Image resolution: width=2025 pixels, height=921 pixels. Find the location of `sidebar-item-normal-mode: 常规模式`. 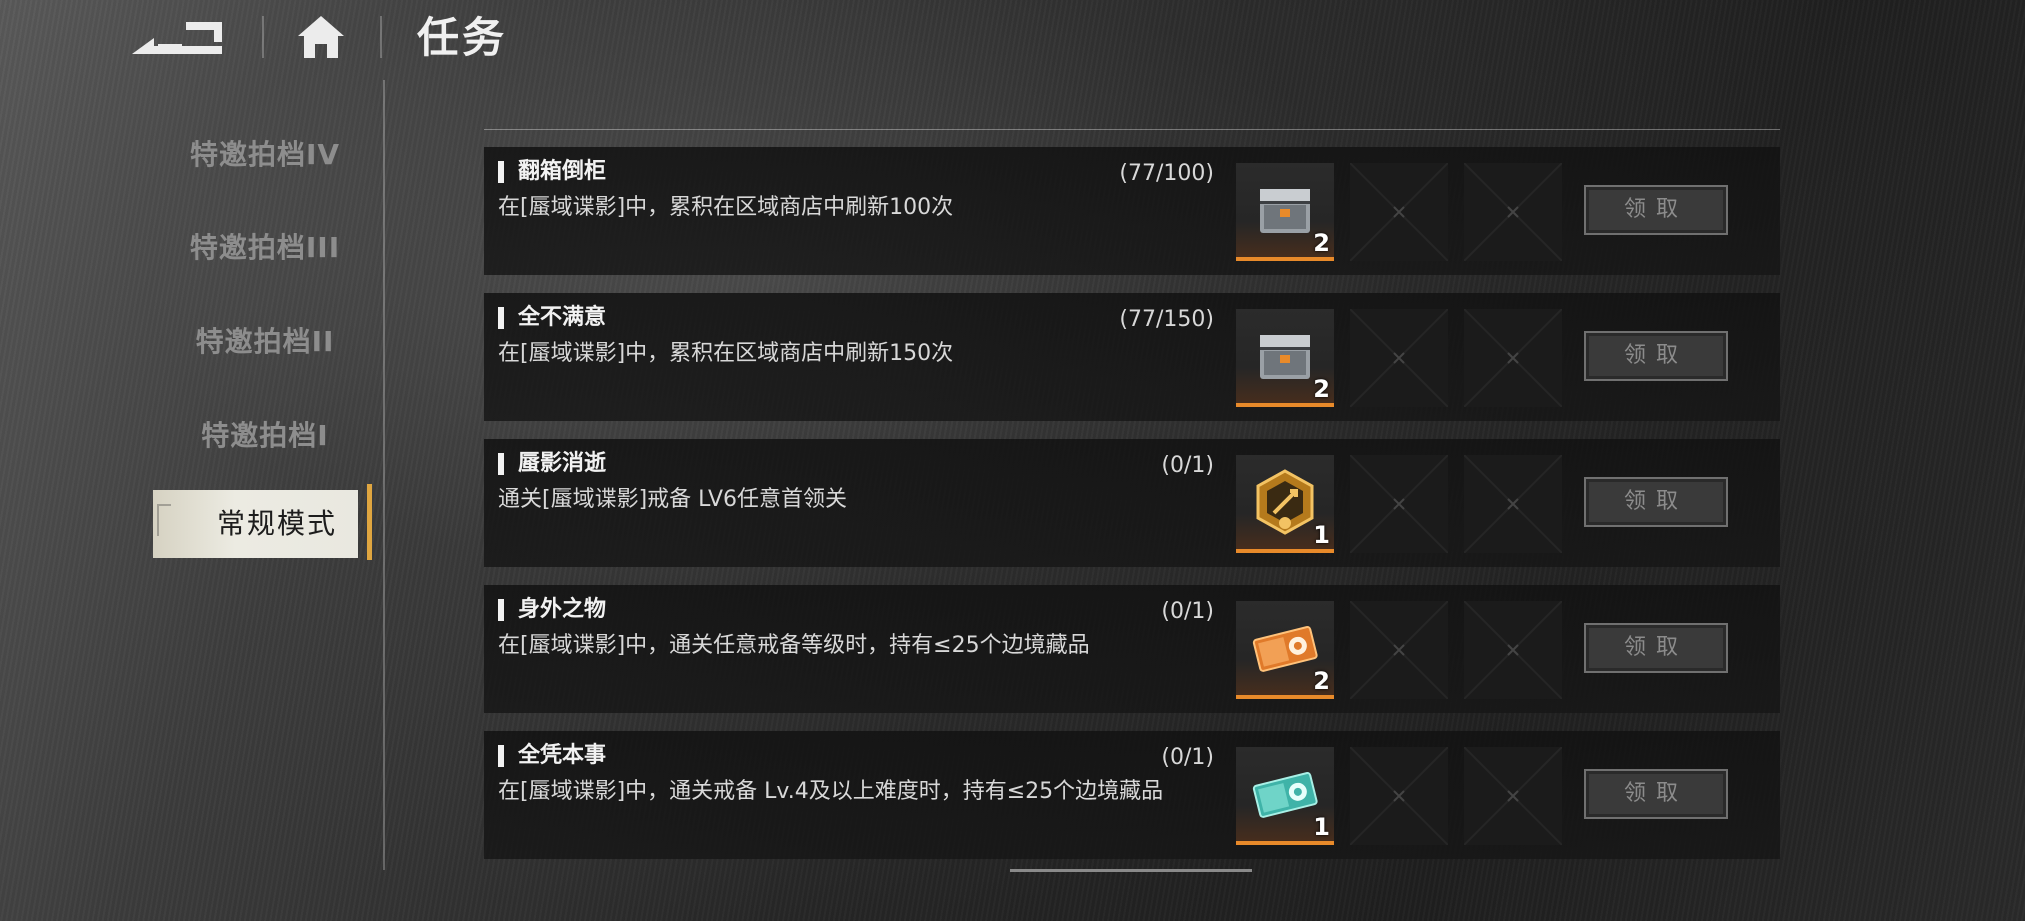

sidebar-item-normal-mode: 常规模式 is located at coordinates (255, 524).